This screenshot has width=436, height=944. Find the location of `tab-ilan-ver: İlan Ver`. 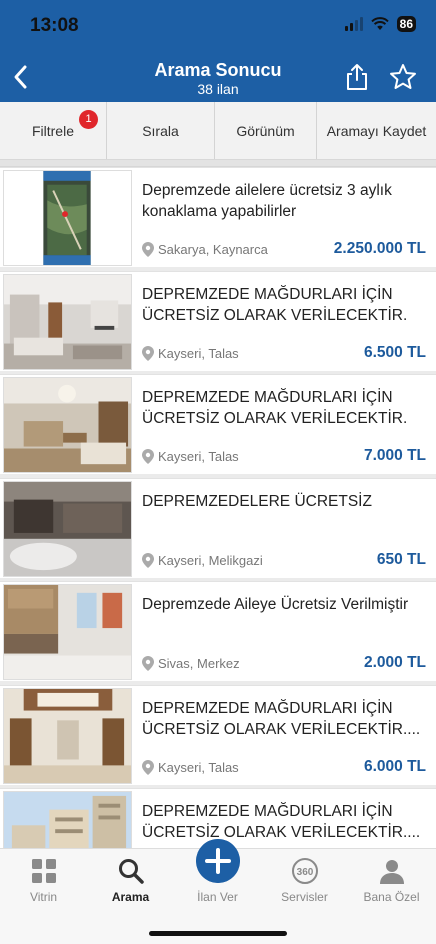

tab-ilan-ver: İlan Ver is located at coordinates (217, 879).